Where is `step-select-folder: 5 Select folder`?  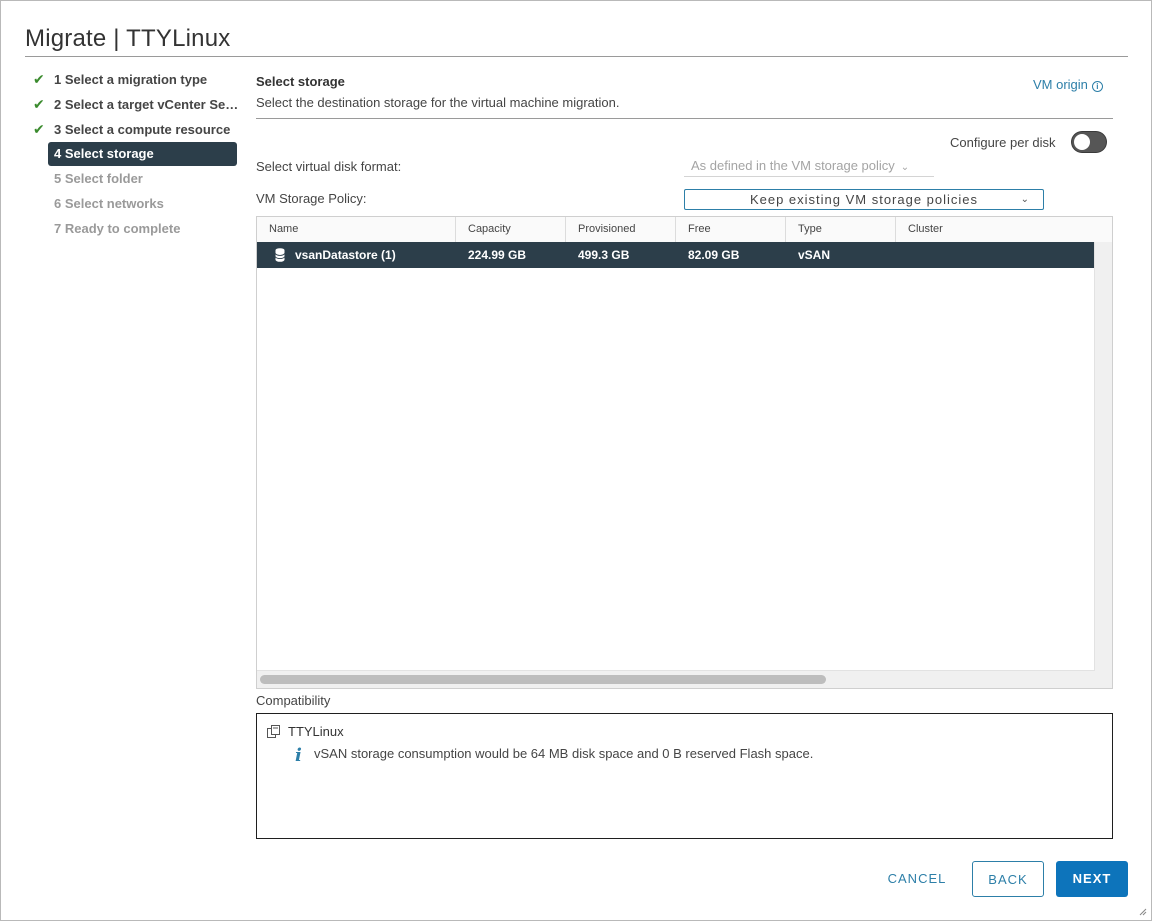
step-select-folder: 5 Select folder is located at coordinates (135, 178).